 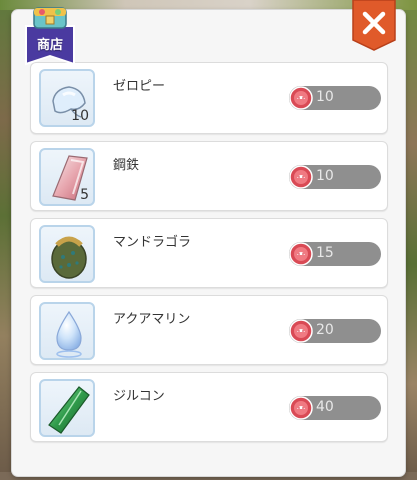 What do you see at coordinates (152, 242) in the screenshot?
I see `item-name: マンドラゴラ` at bounding box center [152, 242].